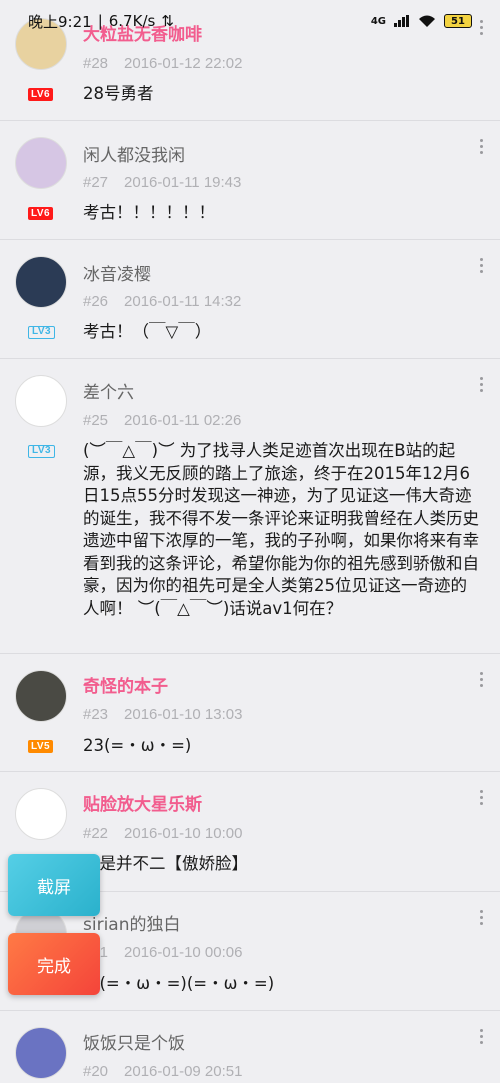 This screenshot has height=1083, width=500. I want to click on comment-meta: #20 2016-01-09 20:51, so click(162, 1071).